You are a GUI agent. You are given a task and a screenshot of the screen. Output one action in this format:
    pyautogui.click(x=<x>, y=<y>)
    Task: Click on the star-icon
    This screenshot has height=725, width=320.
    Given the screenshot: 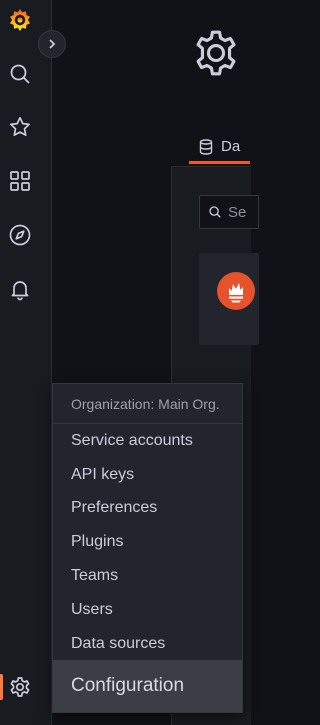 What is the action you would take?
    pyautogui.click(x=20, y=127)
    